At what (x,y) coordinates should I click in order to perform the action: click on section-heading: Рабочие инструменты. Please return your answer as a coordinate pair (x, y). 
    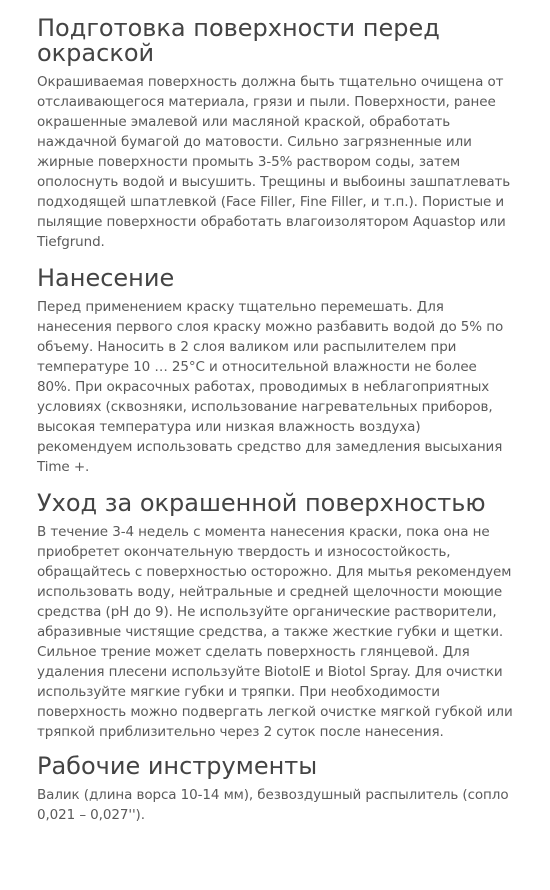
    Looking at the image, I should click on (177, 766).